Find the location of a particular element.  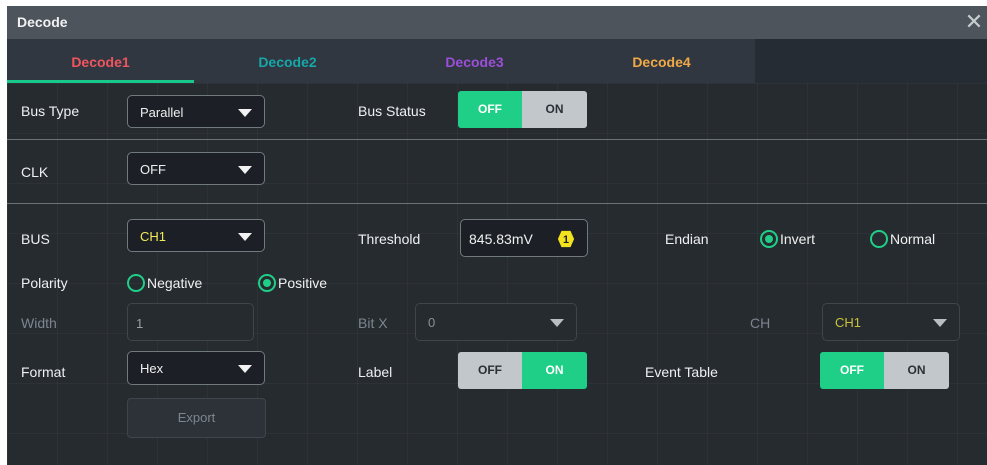

format-dropdown: Hex is located at coordinates (196, 368).